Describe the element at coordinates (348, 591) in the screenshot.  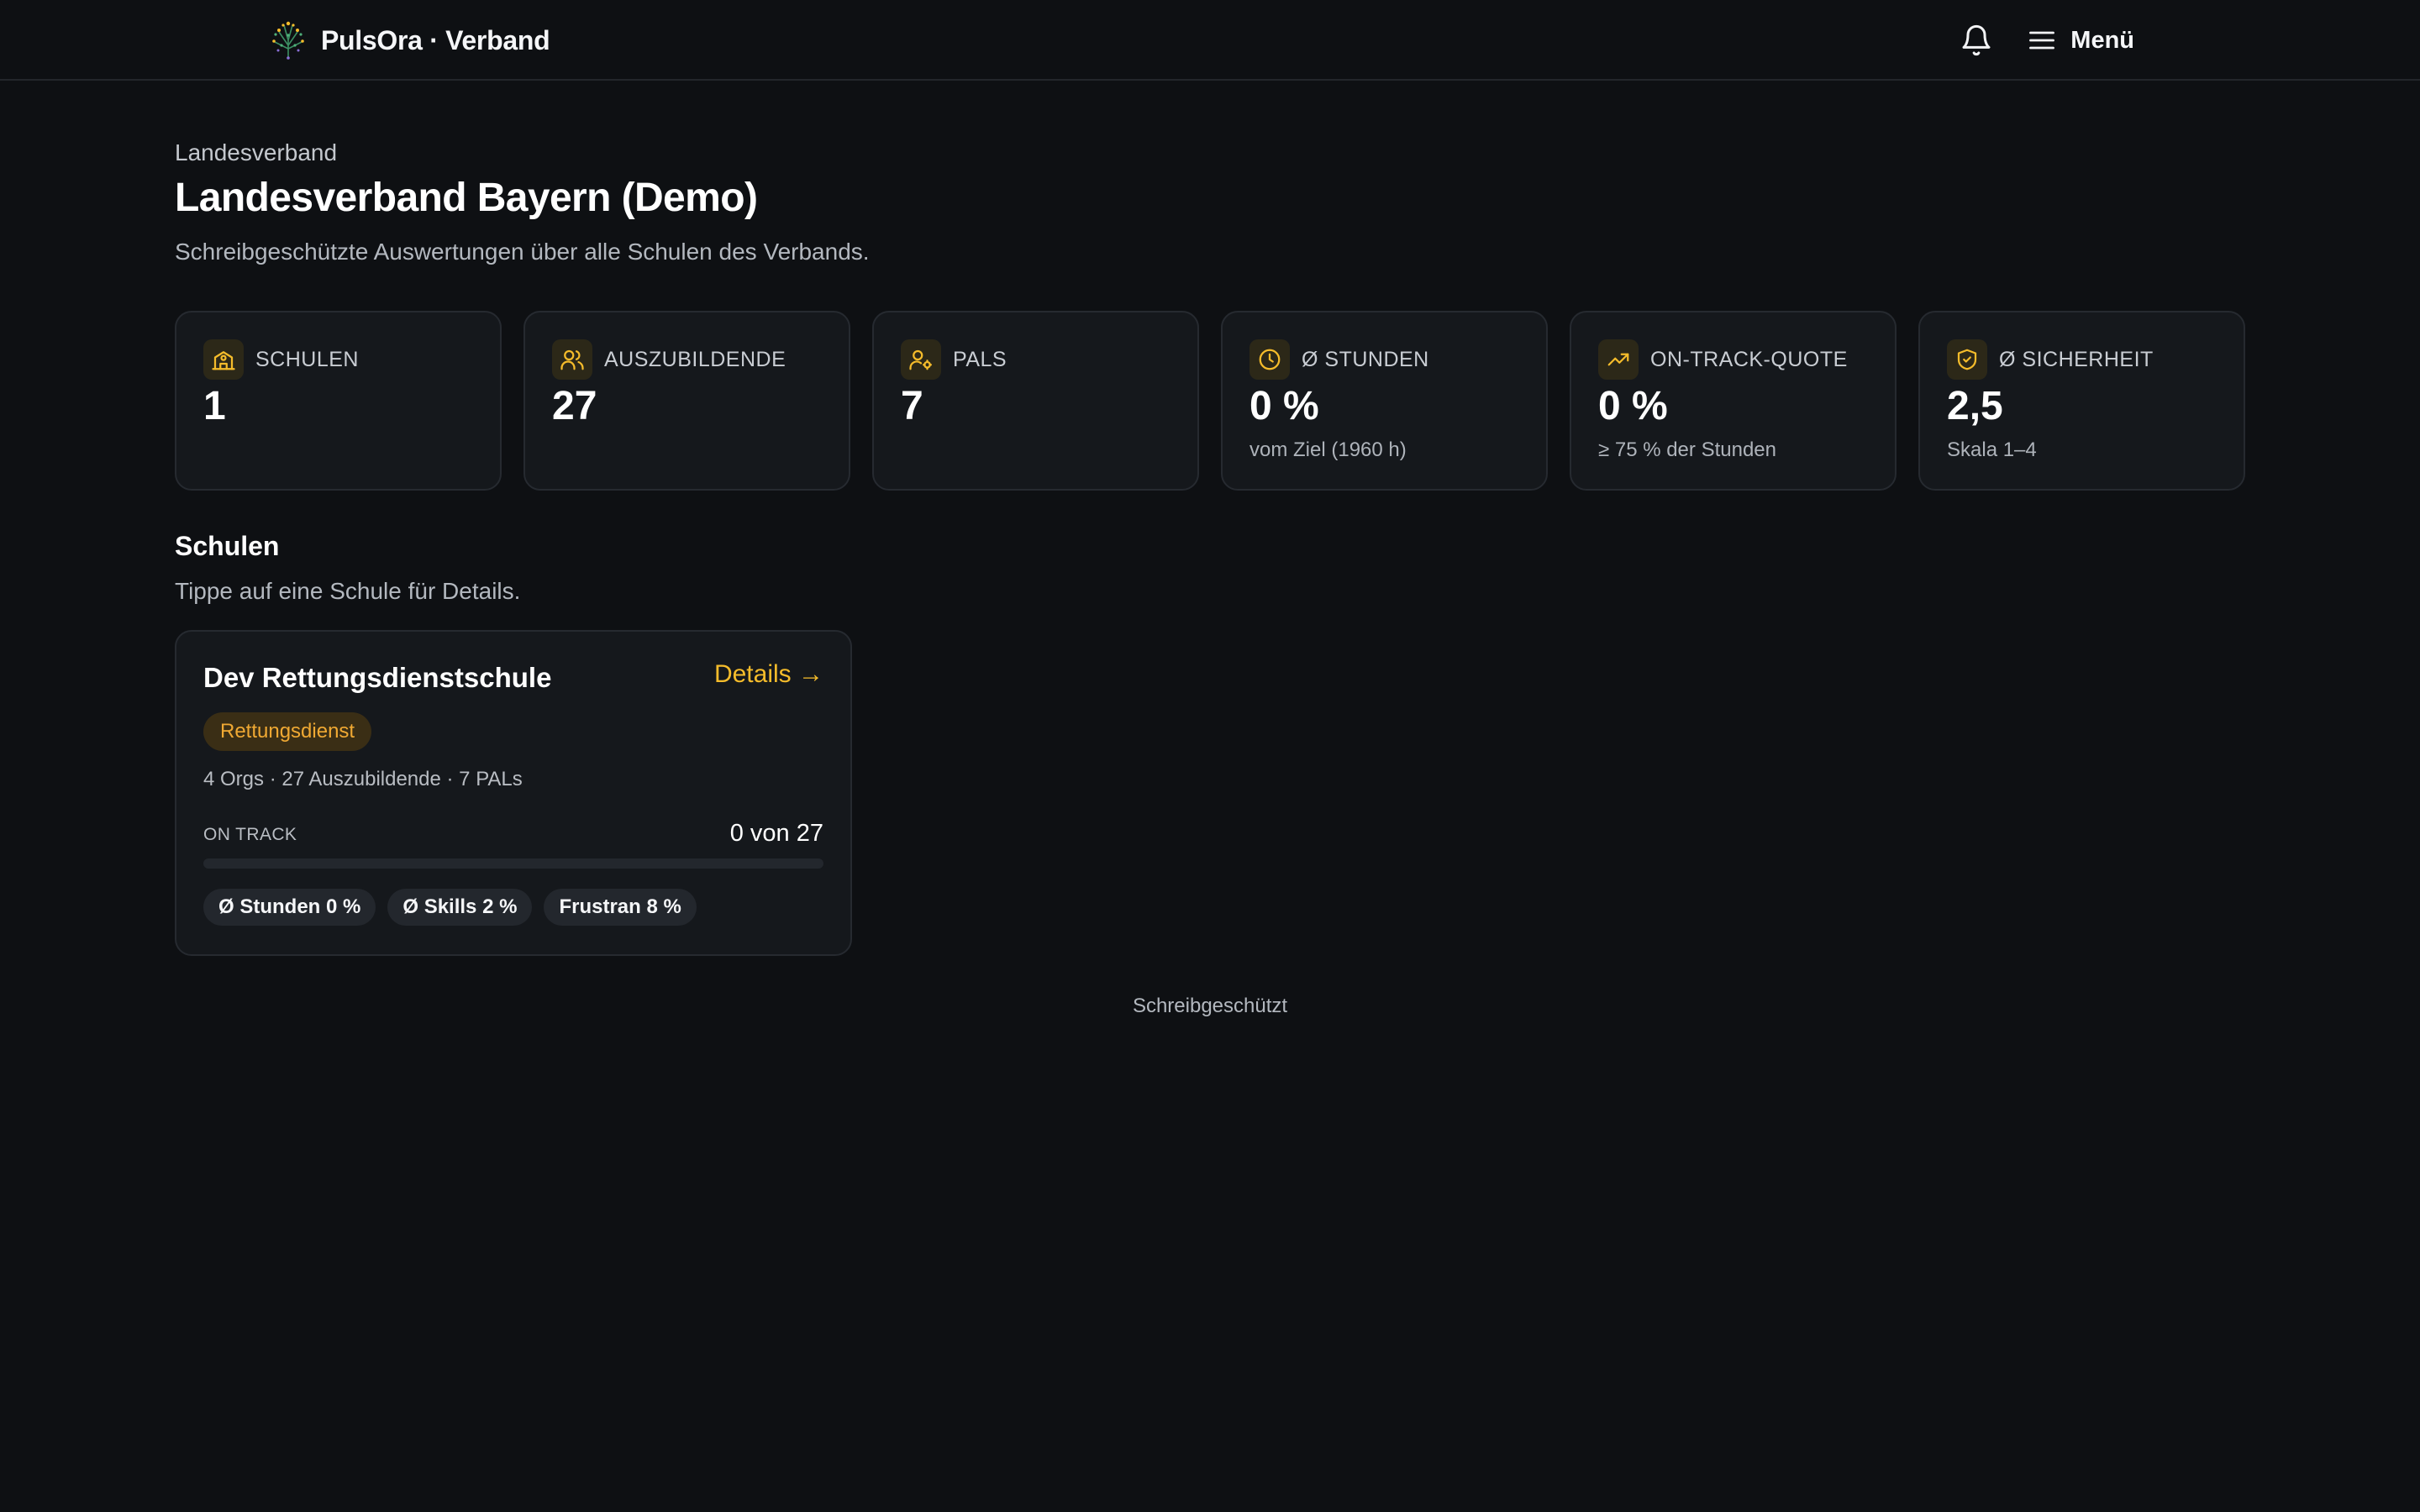
I see `section-hint: Tippe auf eine Schule für Details.` at that location.